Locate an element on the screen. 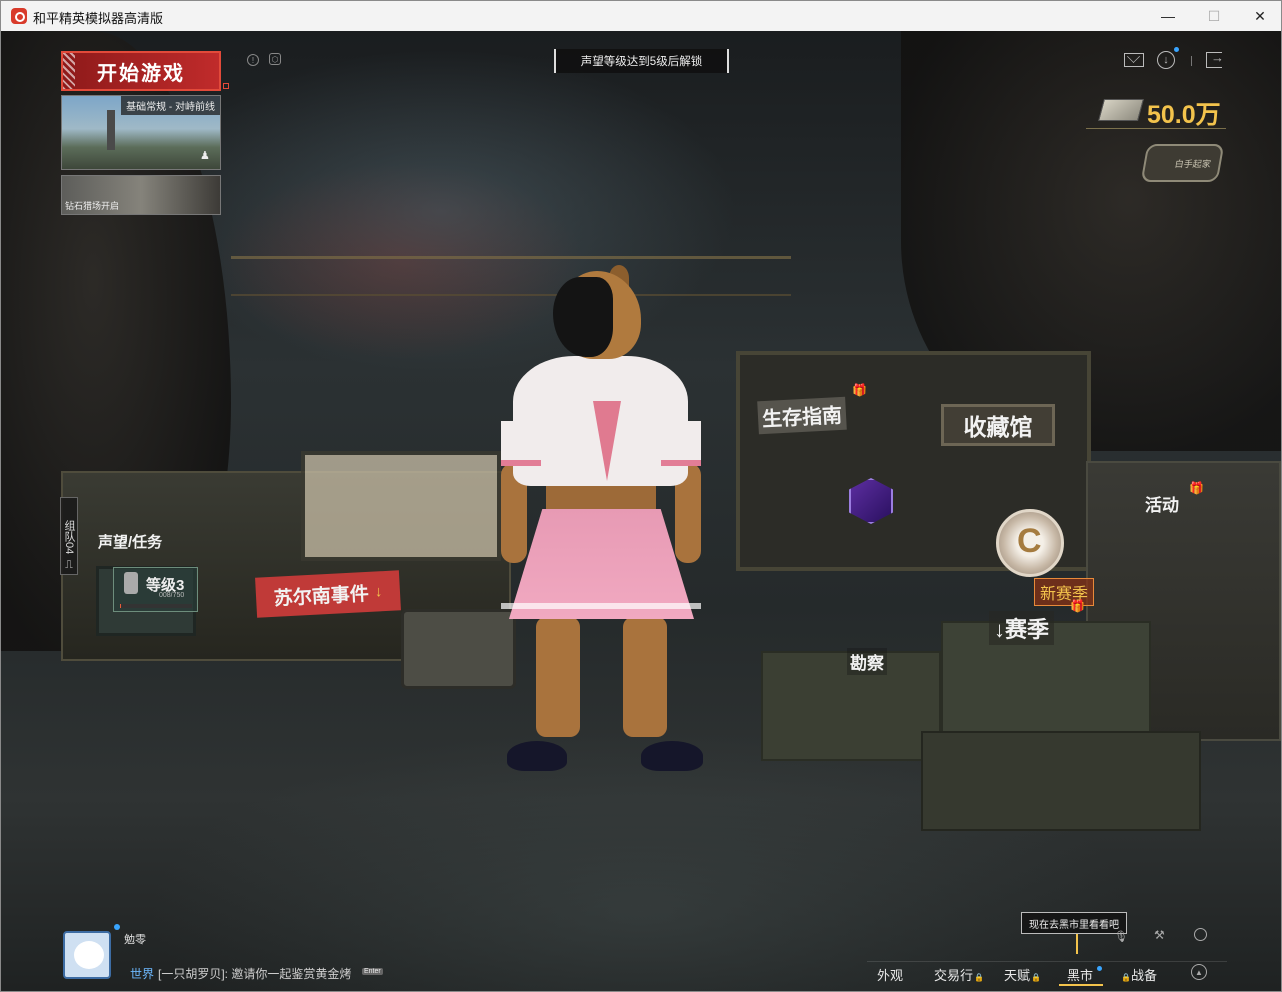 The height and width of the screenshot is (992, 1282). wrench-icon: ⚒ is located at coordinates (1159, 935).